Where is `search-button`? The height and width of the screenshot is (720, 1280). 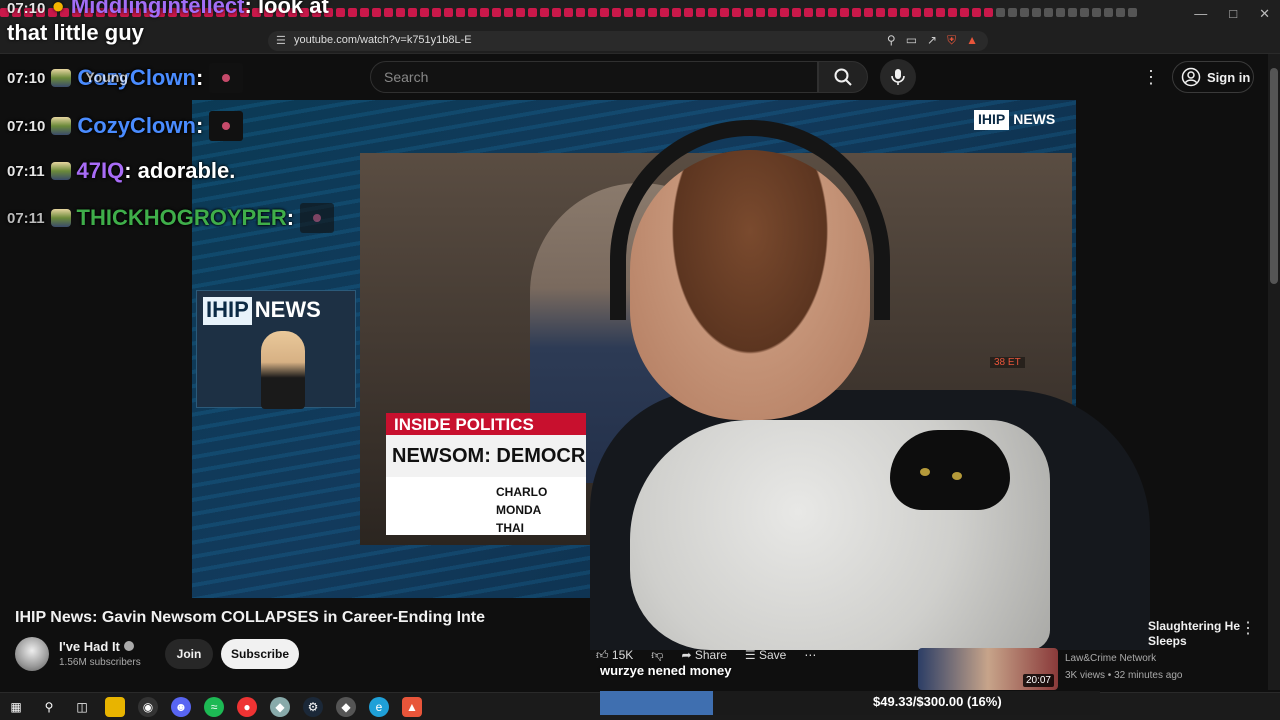 search-button is located at coordinates (843, 77).